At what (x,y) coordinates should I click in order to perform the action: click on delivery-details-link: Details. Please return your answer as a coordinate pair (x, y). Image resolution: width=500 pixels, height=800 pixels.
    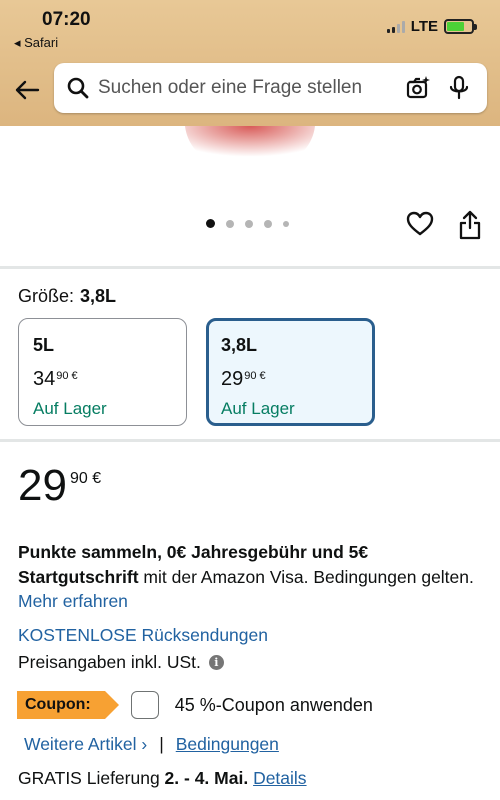
    Looking at the image, I should click on (280, 778).